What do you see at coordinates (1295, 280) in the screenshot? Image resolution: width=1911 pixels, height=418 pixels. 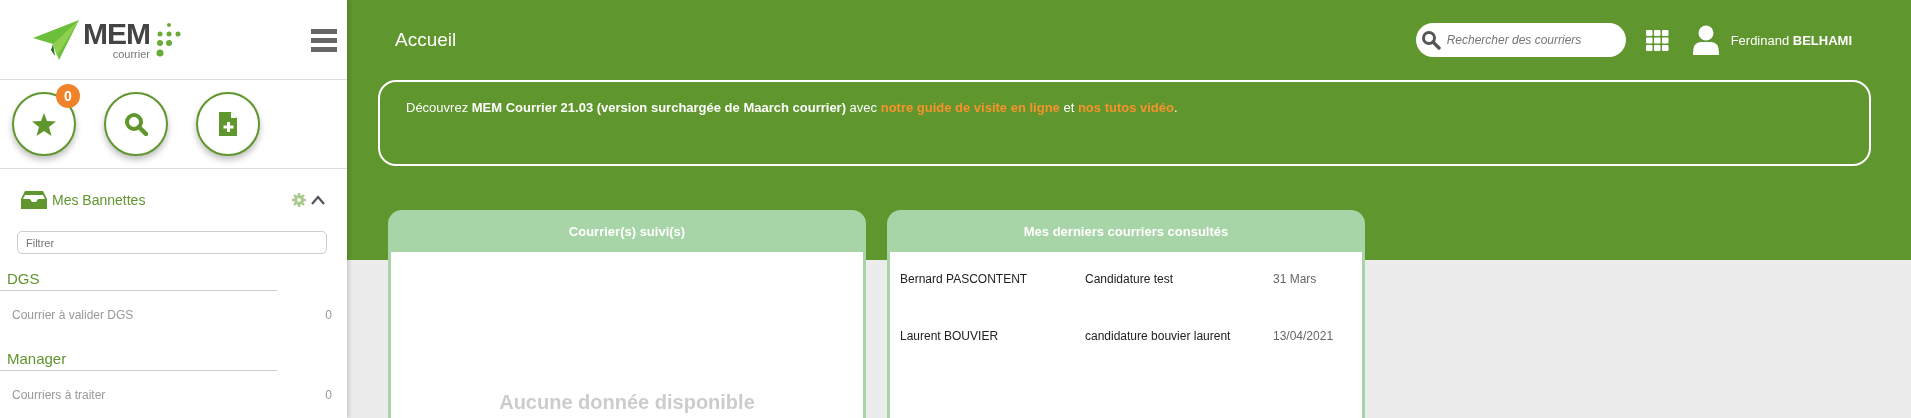 I see `mail-date: 31 Mars` at bounding box center [1295, 280].